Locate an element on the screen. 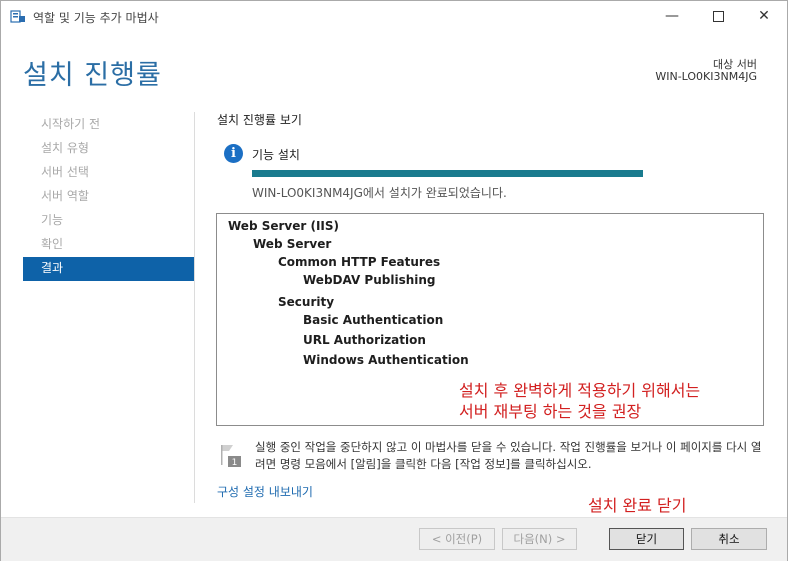 The height and width of the screenshot is (561, 788). notification-flag-icon: 1 is located at coordinates (231, 456).